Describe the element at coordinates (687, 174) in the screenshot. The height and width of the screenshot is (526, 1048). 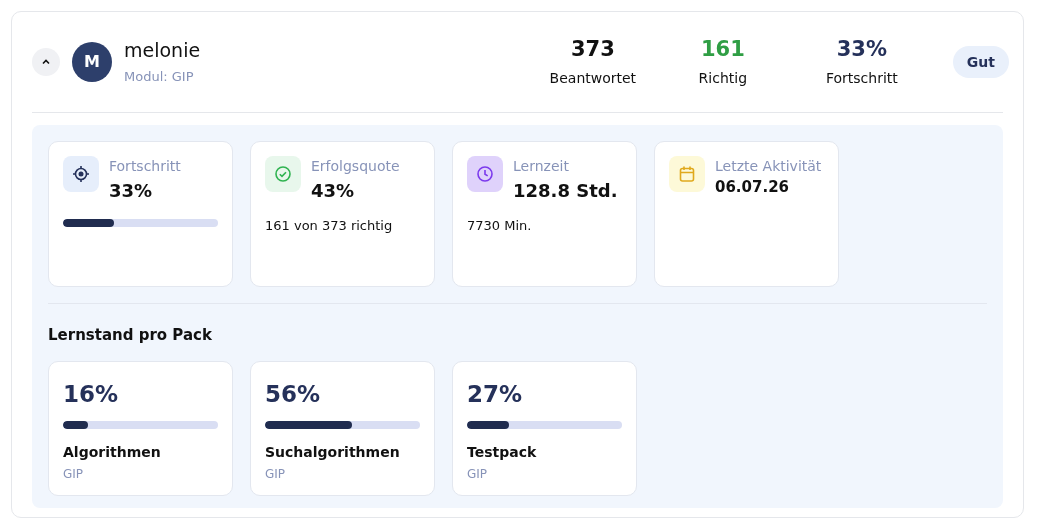
I see `calendar-icon` at that location.